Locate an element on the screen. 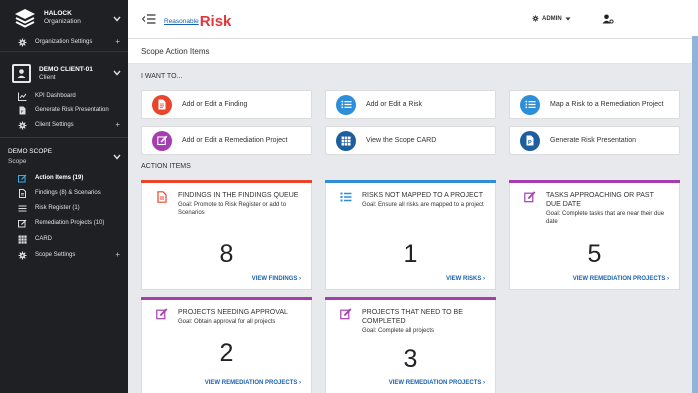 The height and width of the screenshot is (393, 698). user-settings-icon is located at coordinates (608, 19).